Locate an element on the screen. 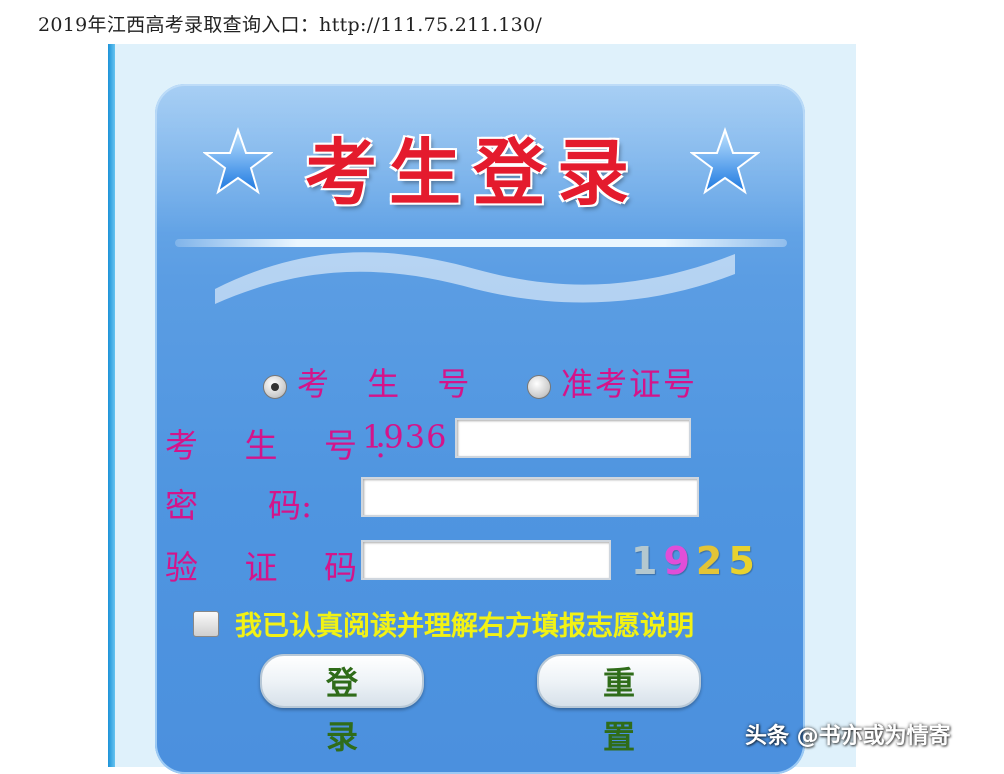 This screenshot has height=774, width=1004. captcha-digit: 2 is located at coordinates (712, 561).